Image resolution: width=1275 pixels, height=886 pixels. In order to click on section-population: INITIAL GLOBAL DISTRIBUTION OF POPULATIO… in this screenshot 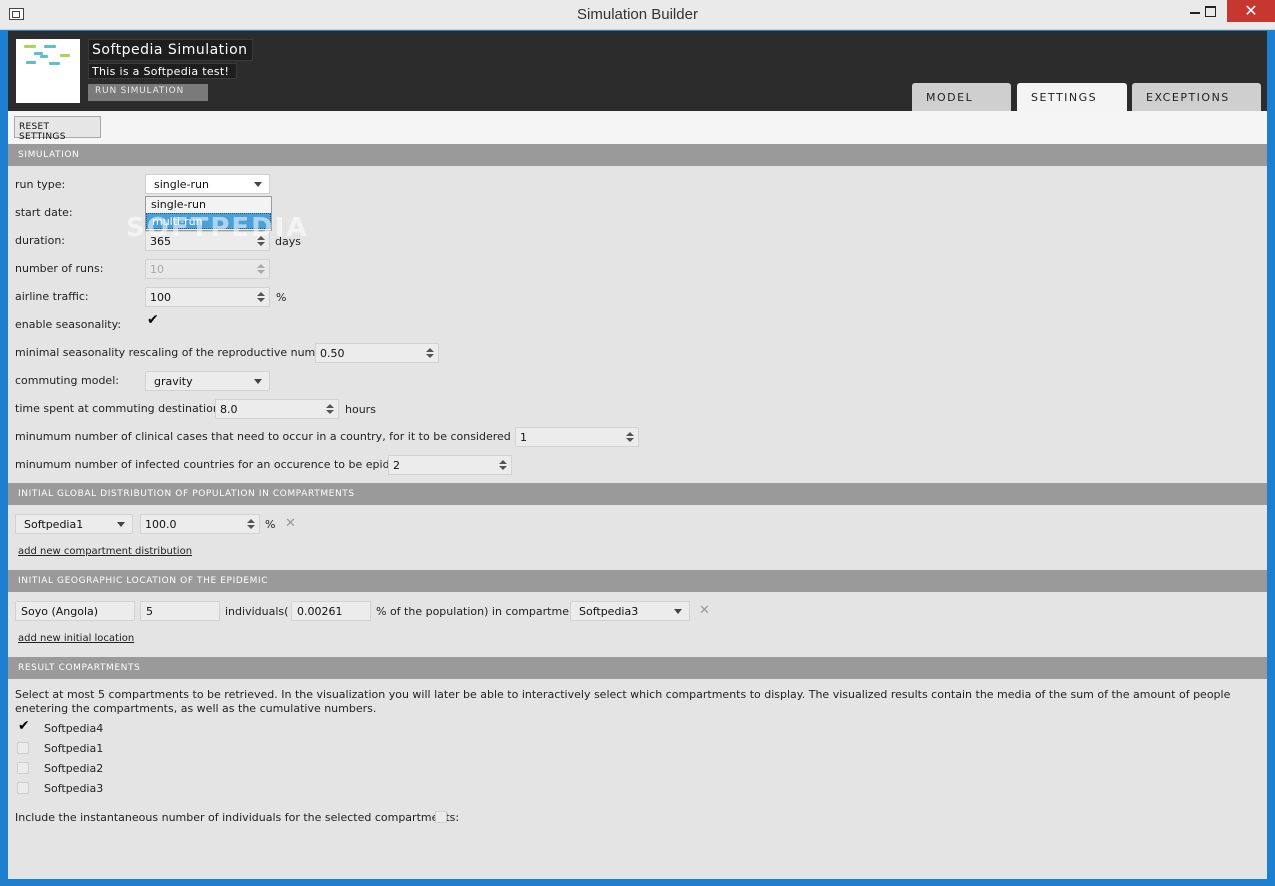, I will do `click(637, 494)`.